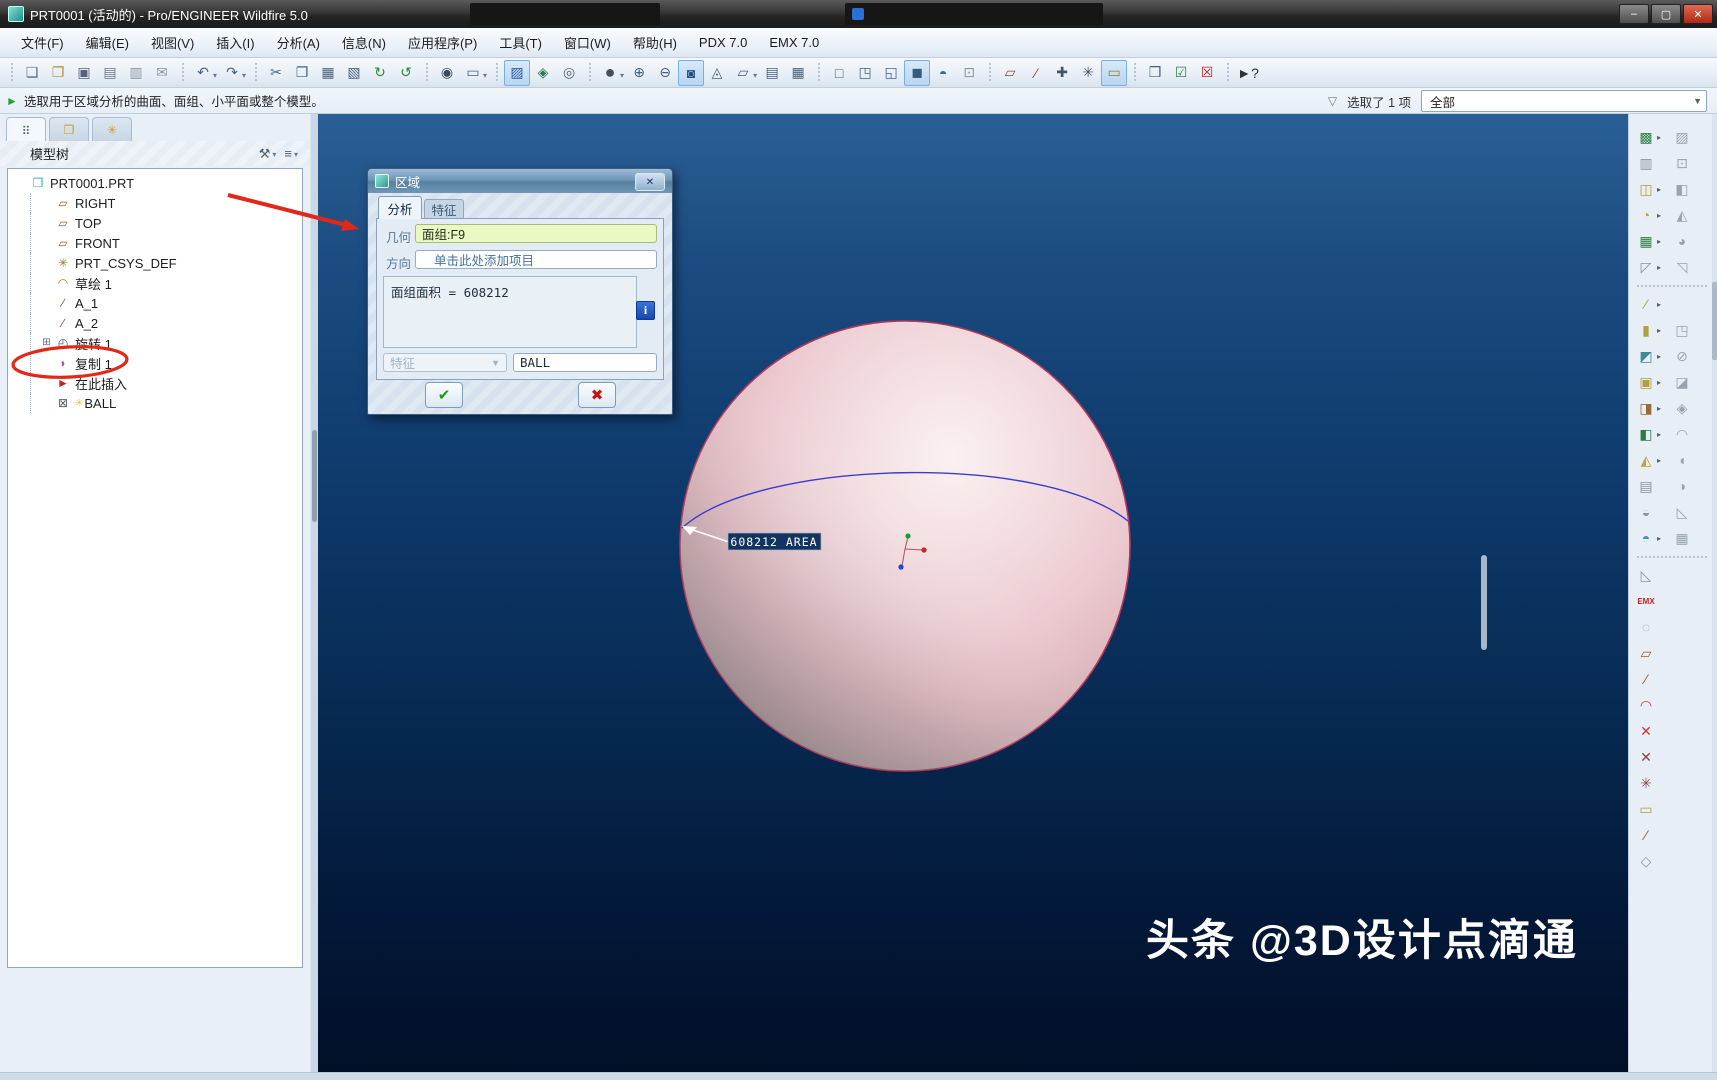 The height and width of the screenshot is (1080, 1717). I want to click on tree-item-草绘-1: ◠ 草绘 1, so click(166, 283).